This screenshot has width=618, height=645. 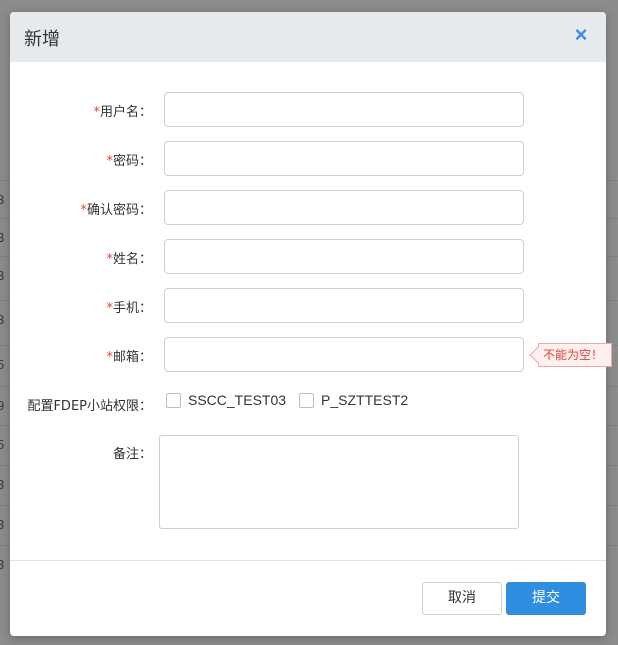 What do you see at coordinates (129, 161) in the screenshot?
I see `password-label: *密码：` at bounding box center [129, 161].